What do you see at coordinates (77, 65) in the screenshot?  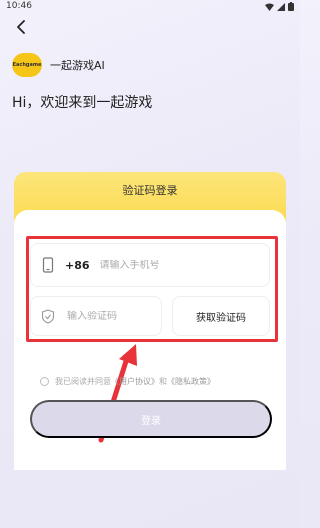 I see `brand-name: 一起游戏AI` at bounding box center [77, 65].